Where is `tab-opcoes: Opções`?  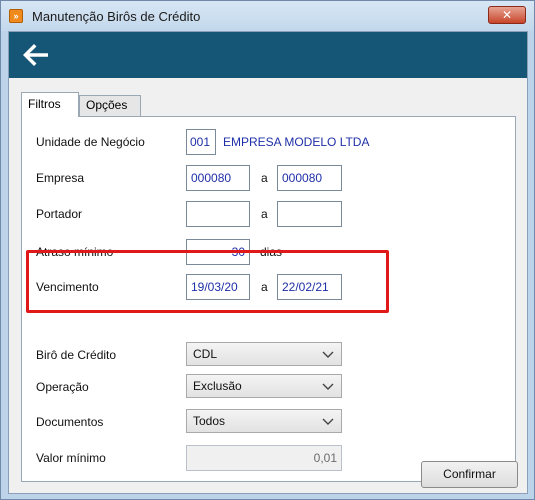
tab-opcoes: Opções is located at coordinates (110, 105).